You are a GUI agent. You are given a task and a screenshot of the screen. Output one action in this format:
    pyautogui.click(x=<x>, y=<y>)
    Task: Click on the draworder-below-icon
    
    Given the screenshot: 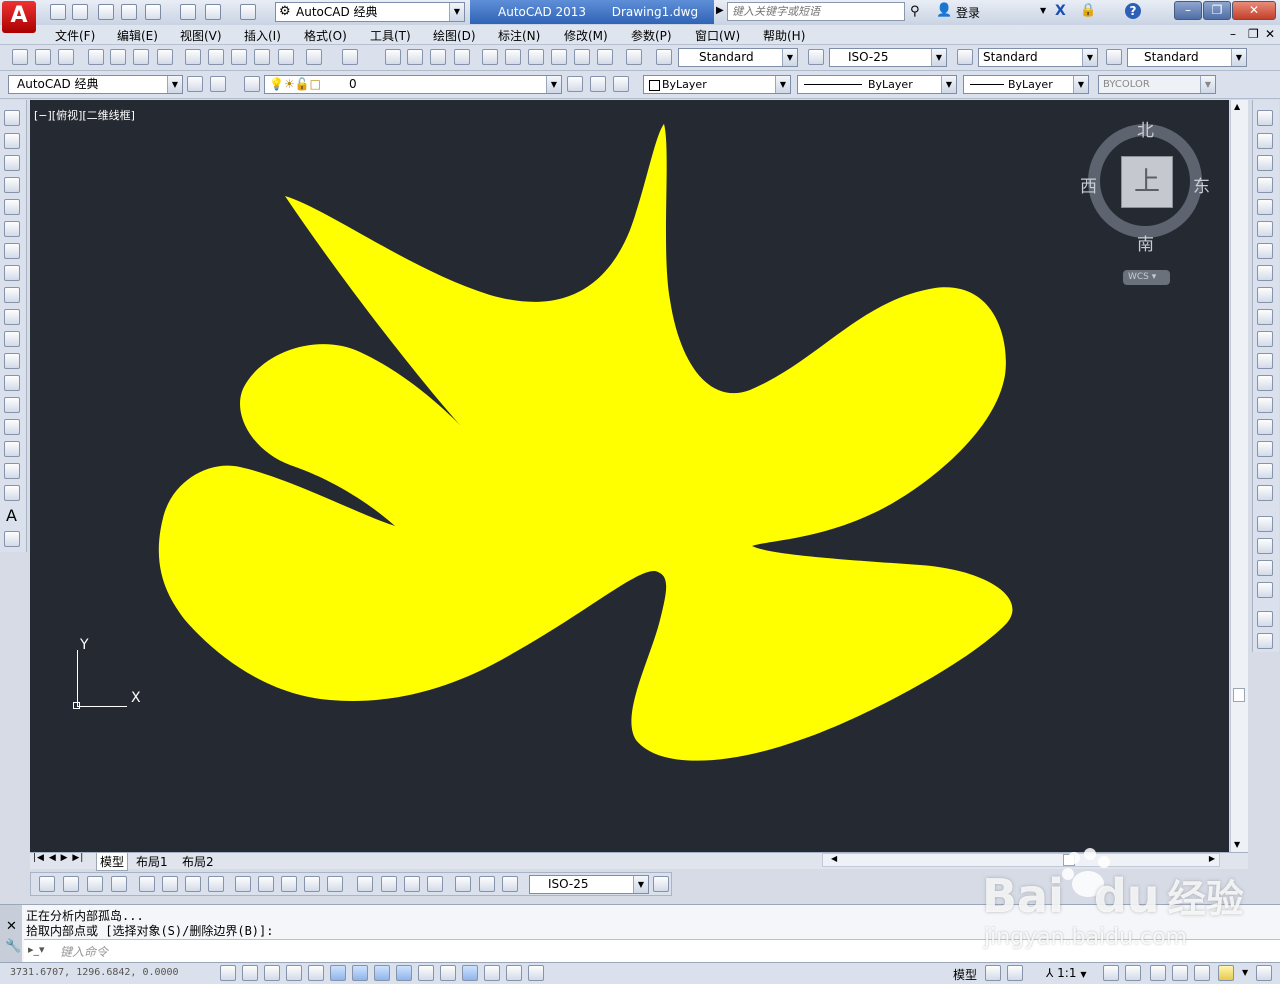 What is the action you would take?
    pyautogui.click(x=1265, y=590)
    